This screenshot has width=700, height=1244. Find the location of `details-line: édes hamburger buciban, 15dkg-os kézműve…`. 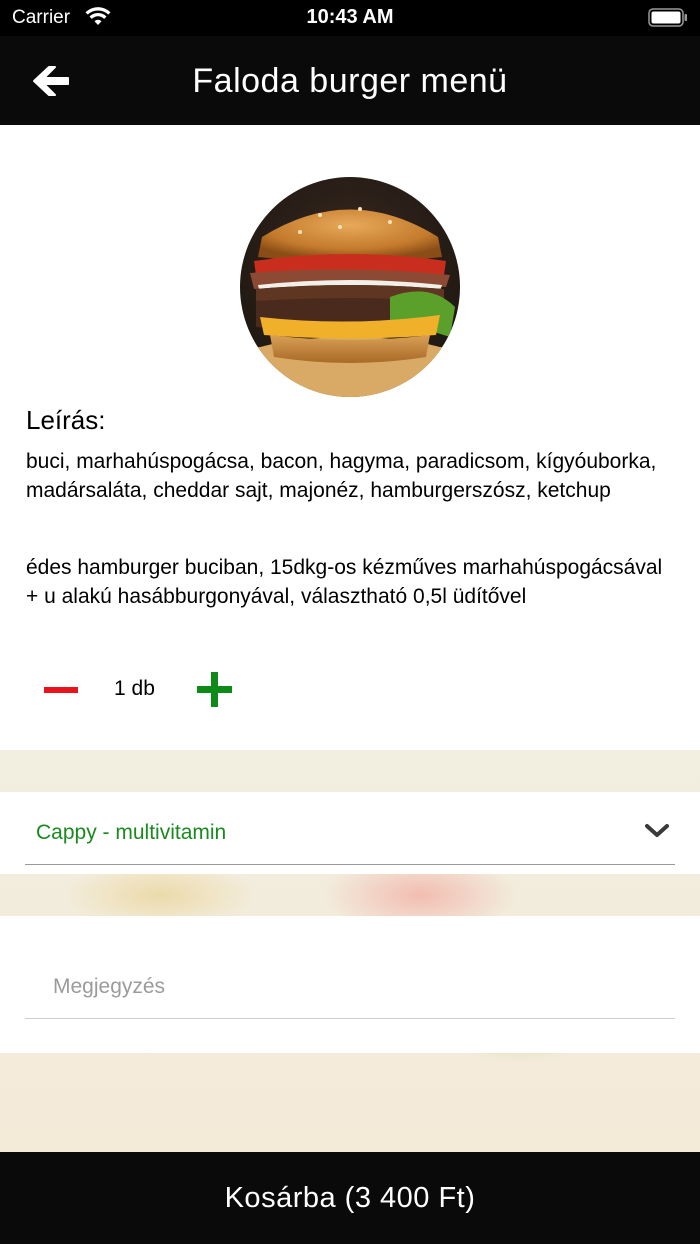

details-line: édes hamburger buciban, 15dkg-os kézműve… is located at coordinates (344, 567).